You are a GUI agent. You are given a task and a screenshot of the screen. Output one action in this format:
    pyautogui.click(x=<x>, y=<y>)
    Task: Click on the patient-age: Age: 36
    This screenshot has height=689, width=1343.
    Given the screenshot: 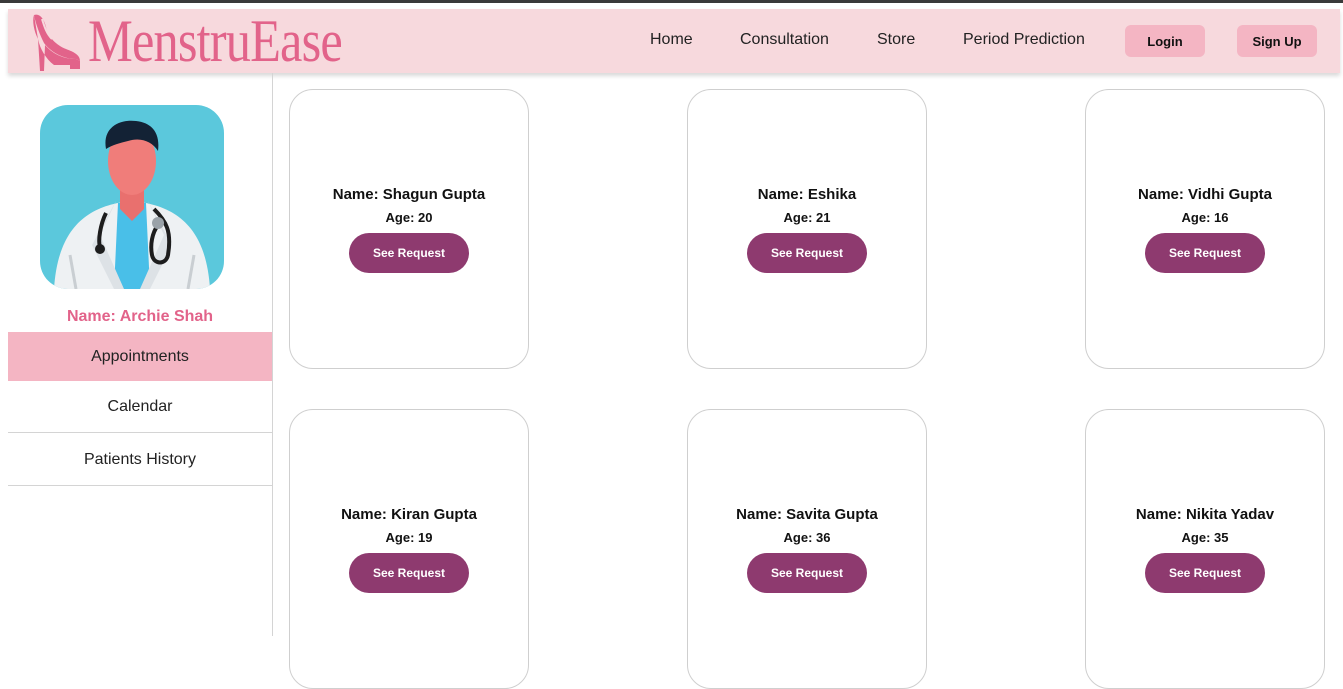 What is the action you would take?
    pyautogui.click(x=807, y=537)
    